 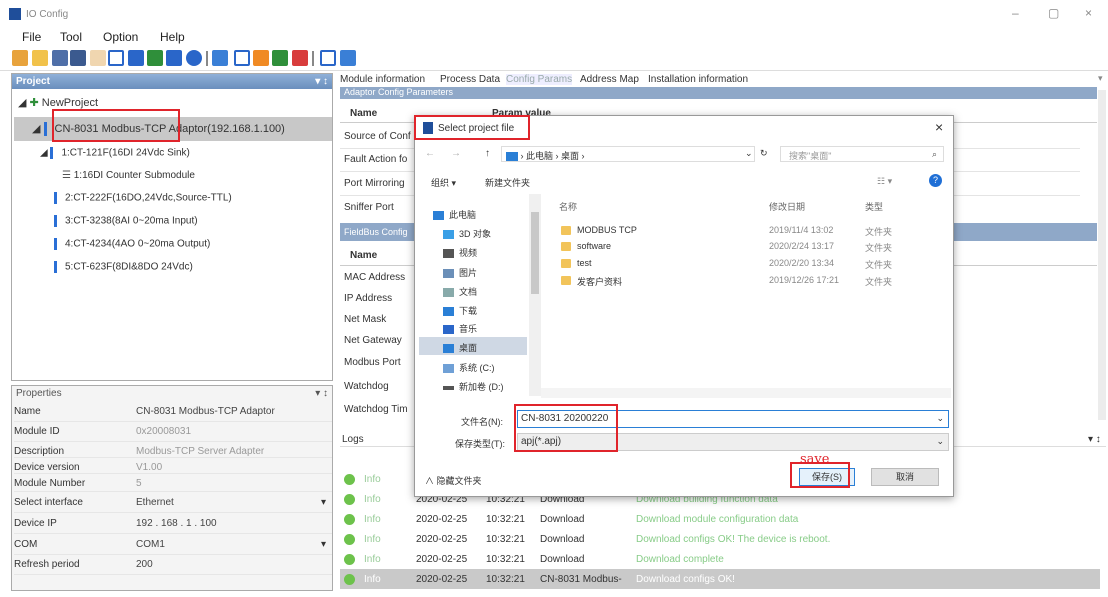 I want to click on breadcrumb-desktop: 桌面, so click(x=570, y=156).